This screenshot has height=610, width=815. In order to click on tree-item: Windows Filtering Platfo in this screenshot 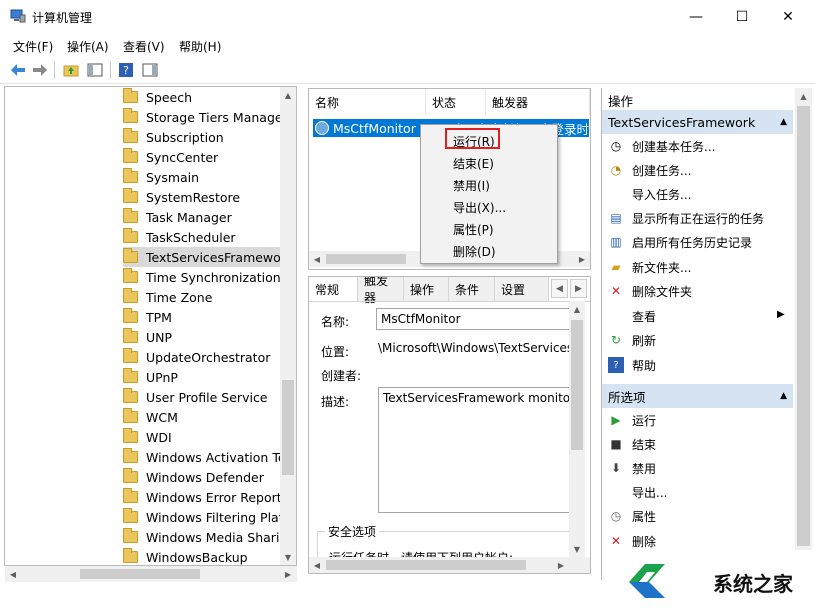, I will do `click(209, 517)`.